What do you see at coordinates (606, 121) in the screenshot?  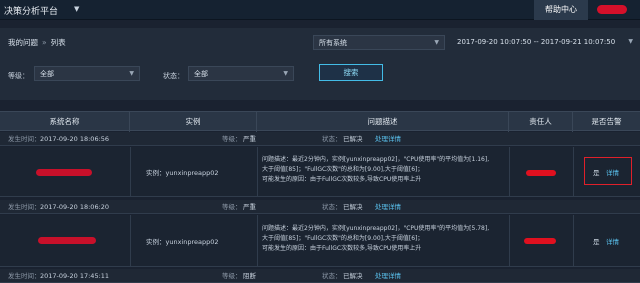 I see `column-alert: 是否告警` at bounding box center [606, 121].